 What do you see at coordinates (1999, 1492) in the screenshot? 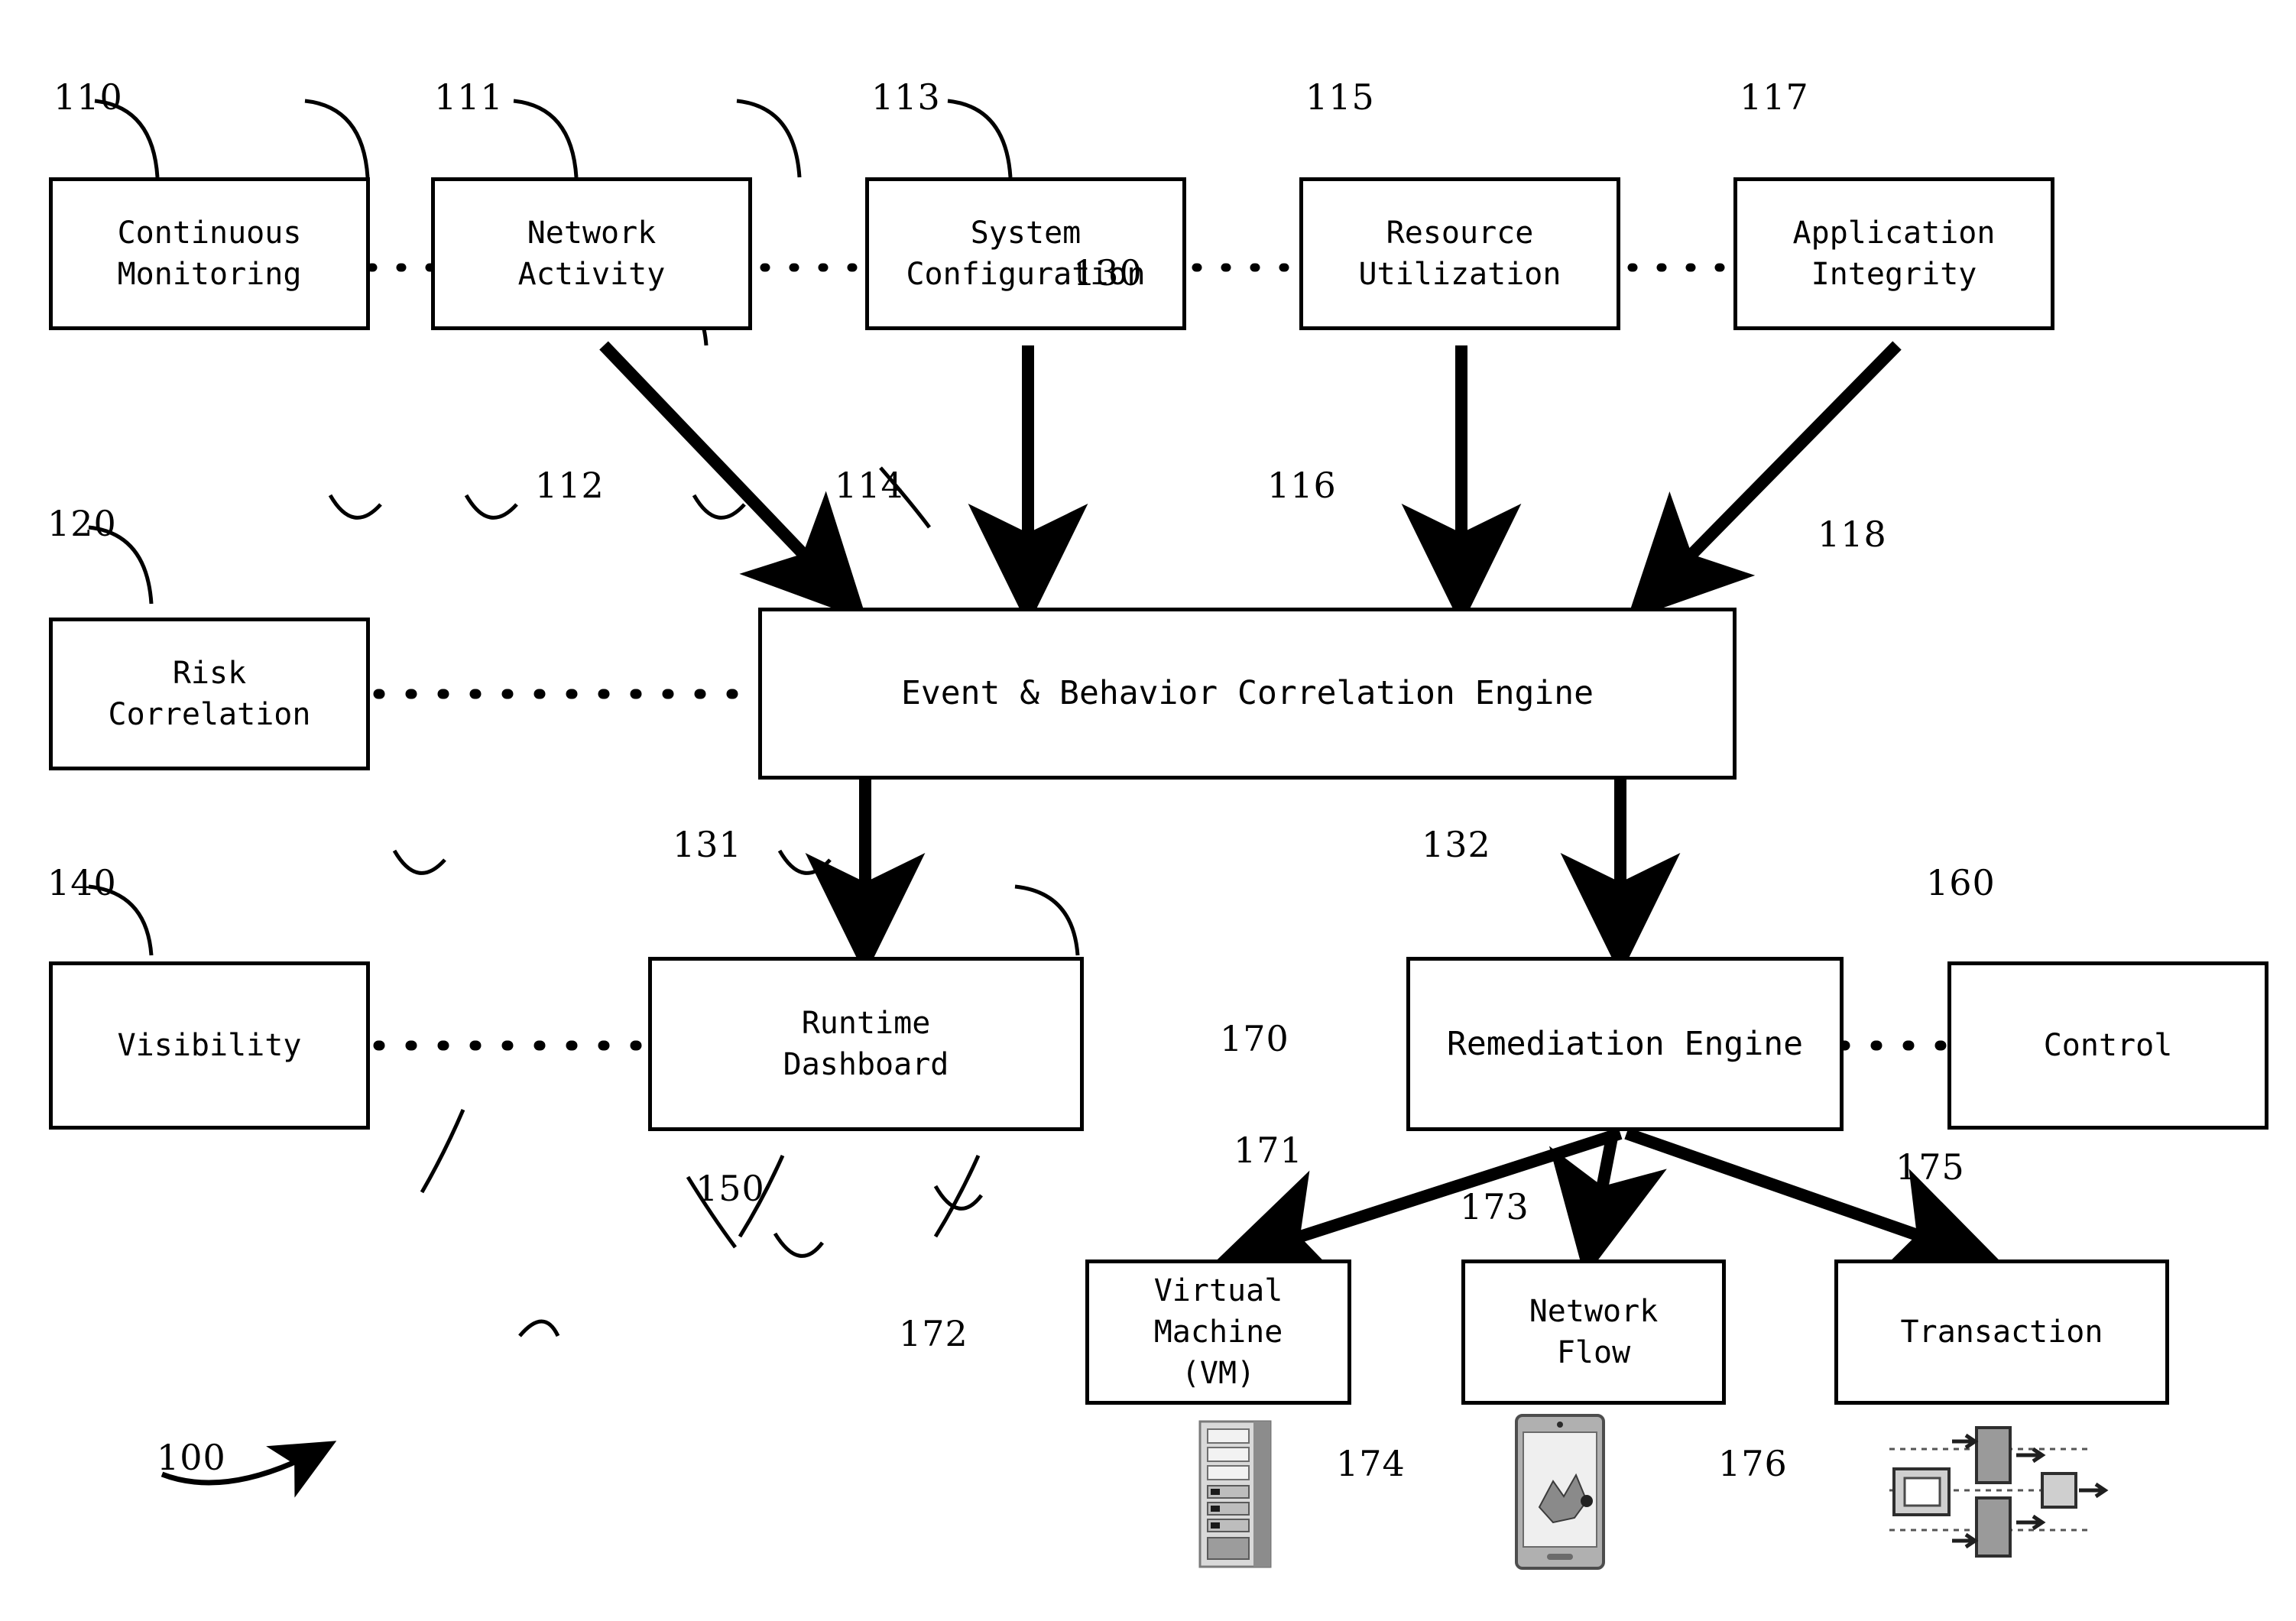
I see `network-topology-art` at bounding box center [1999, 1492].